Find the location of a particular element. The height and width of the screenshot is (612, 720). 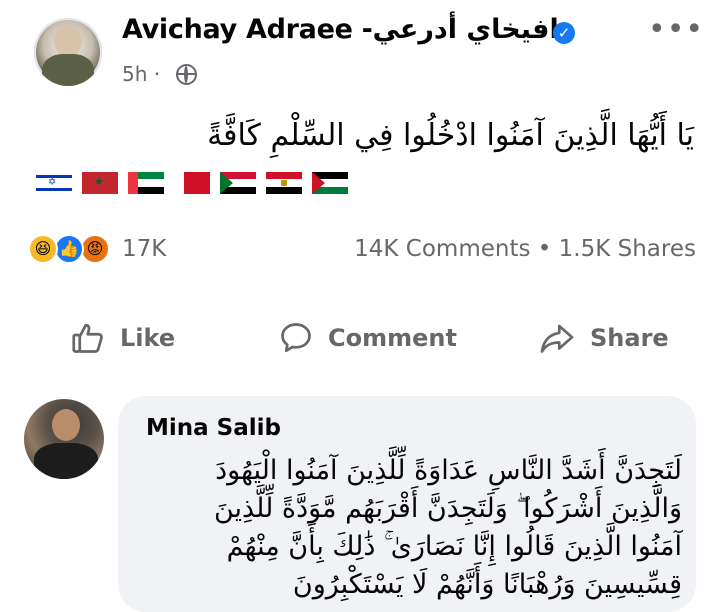

commenter-avatar is located at coordinates (64, 439).